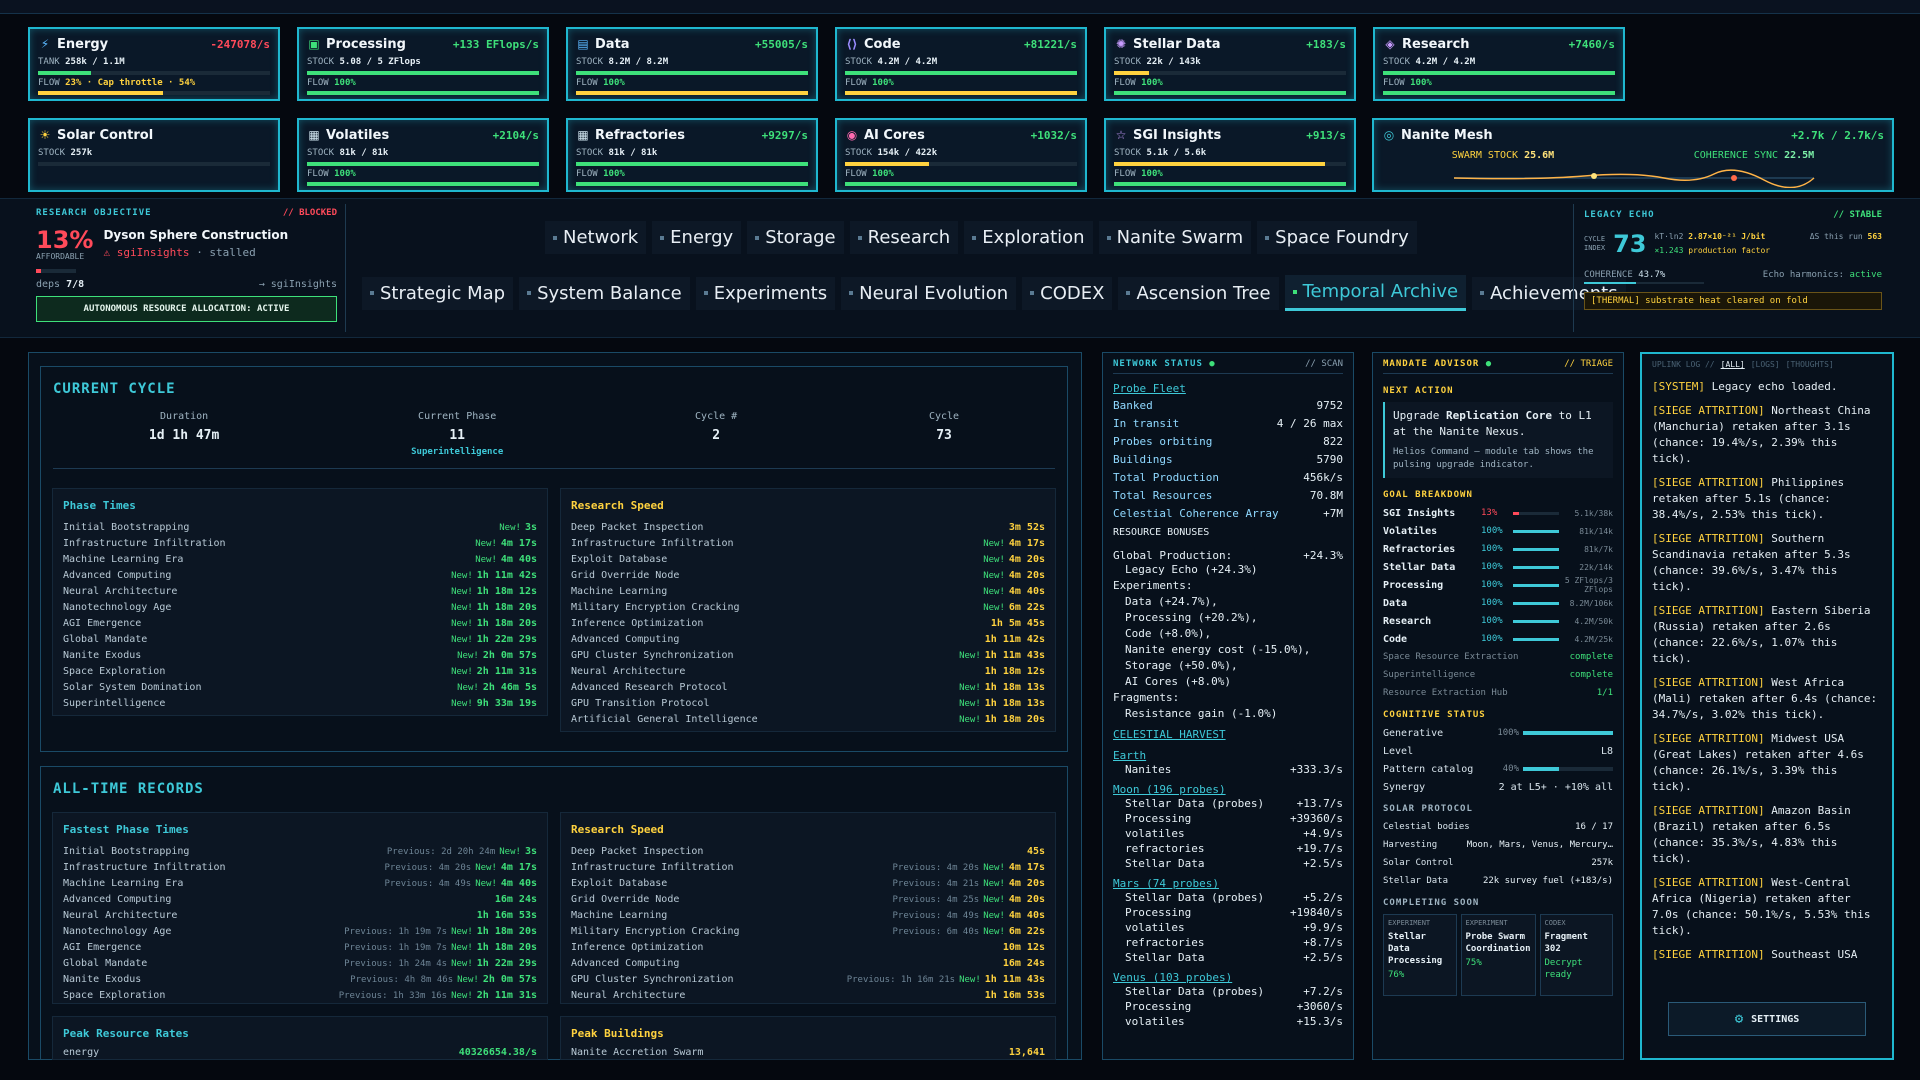  I want to click on item-name: Initial Bootstrapping, so click(126, 851).